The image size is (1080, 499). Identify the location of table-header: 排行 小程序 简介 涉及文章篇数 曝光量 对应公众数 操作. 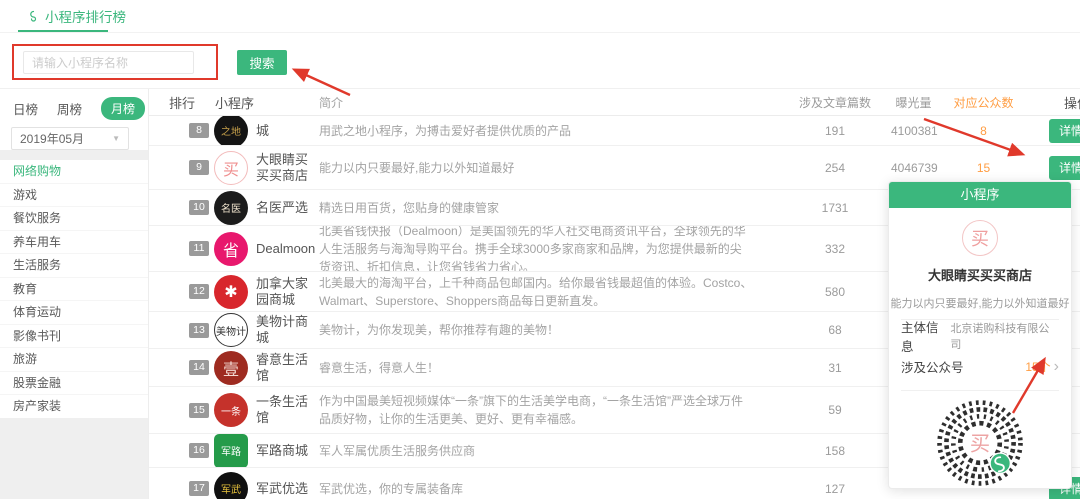
(614, 103).